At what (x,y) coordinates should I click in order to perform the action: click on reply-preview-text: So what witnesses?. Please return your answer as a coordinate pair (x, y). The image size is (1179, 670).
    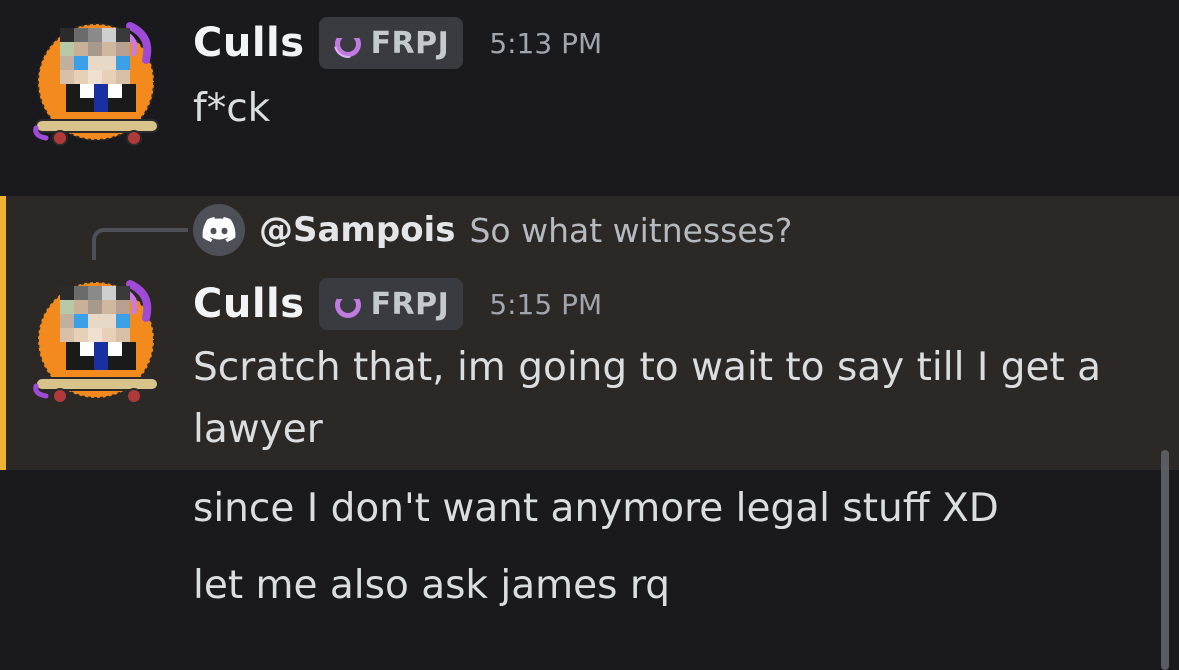
    Looking at the image, I should click on (630, 230).